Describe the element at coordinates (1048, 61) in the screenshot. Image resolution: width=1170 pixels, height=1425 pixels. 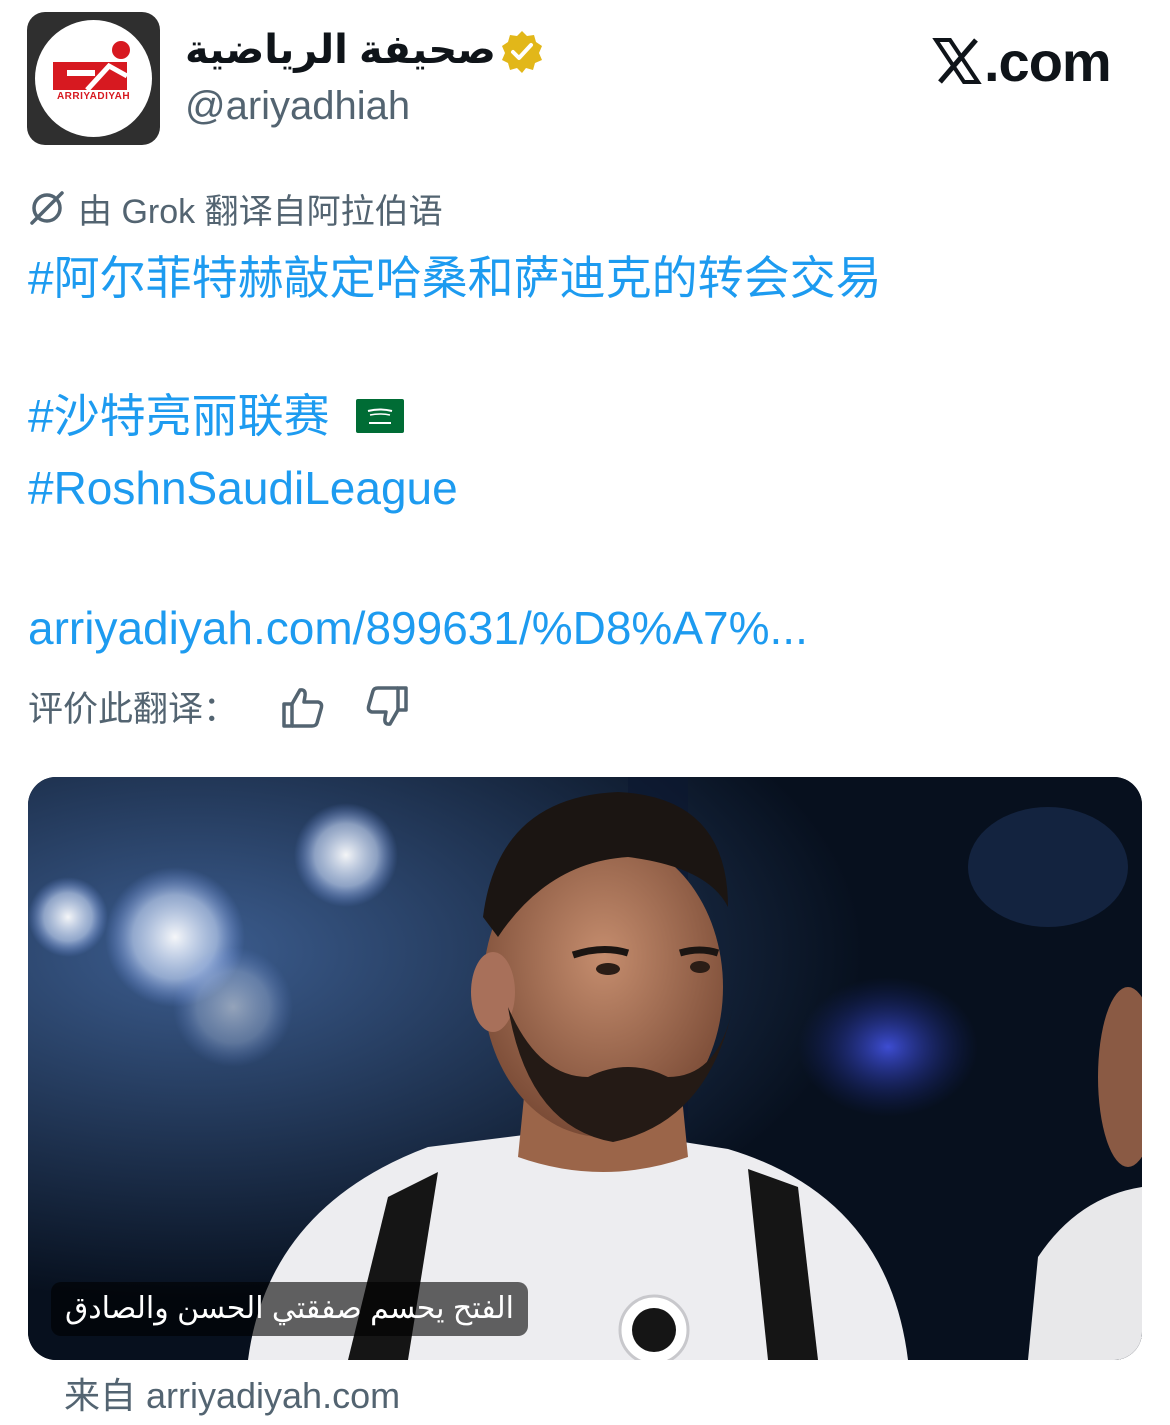
I see `site-logo-label: .com` at that location.